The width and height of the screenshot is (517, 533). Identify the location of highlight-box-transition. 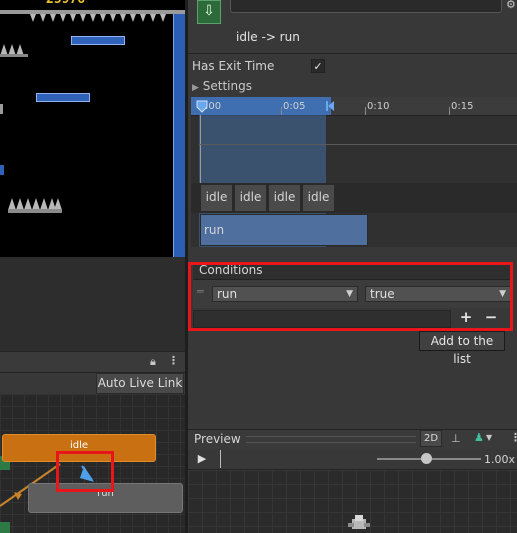
(85, 471).